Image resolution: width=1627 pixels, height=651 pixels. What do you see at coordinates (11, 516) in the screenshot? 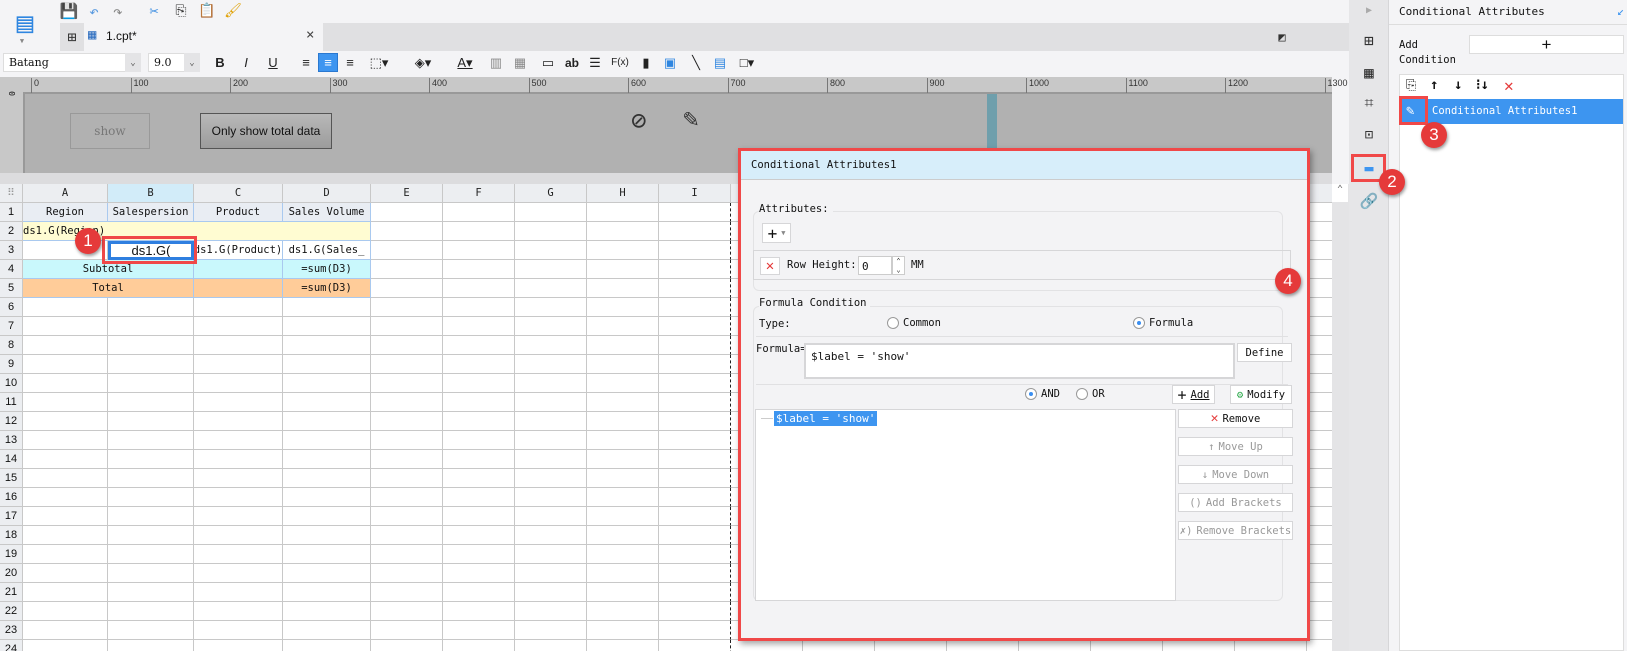
I see `row-header: 17` at bounding box center [11, 516].